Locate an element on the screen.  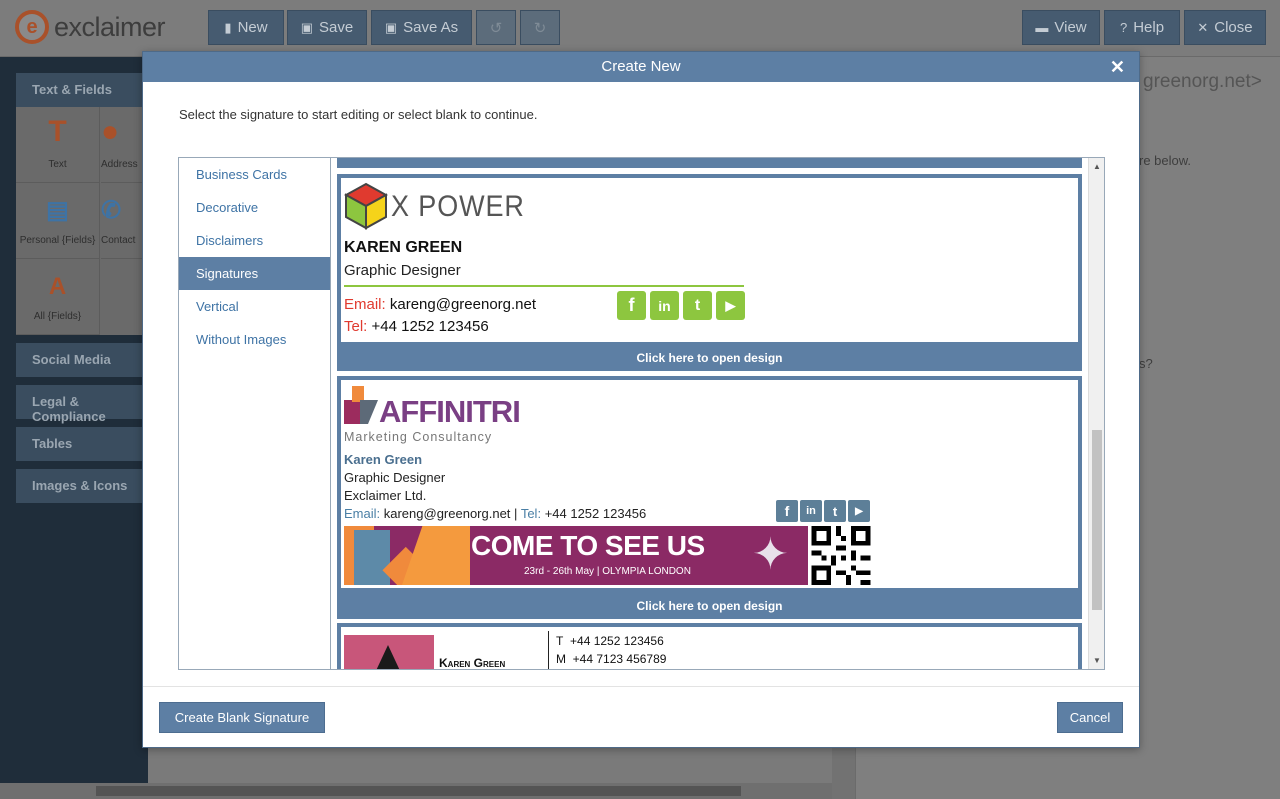
signature-title: Graphic Designer is located at coordinates (395, 477).